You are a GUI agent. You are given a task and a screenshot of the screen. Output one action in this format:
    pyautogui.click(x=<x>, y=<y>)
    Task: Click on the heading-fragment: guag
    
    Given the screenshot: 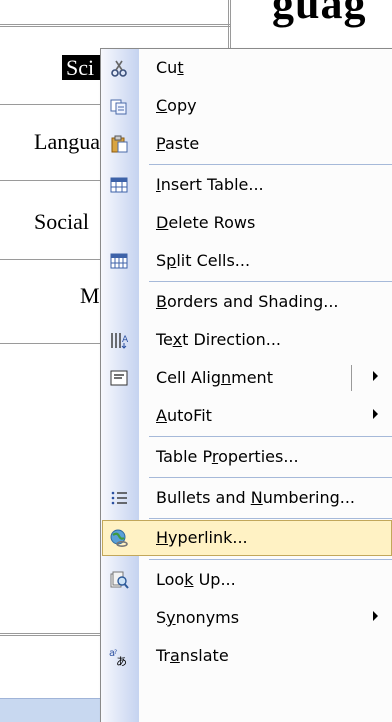 What is the action you would take?
    pyautogui.click(x=319, y=14)
    